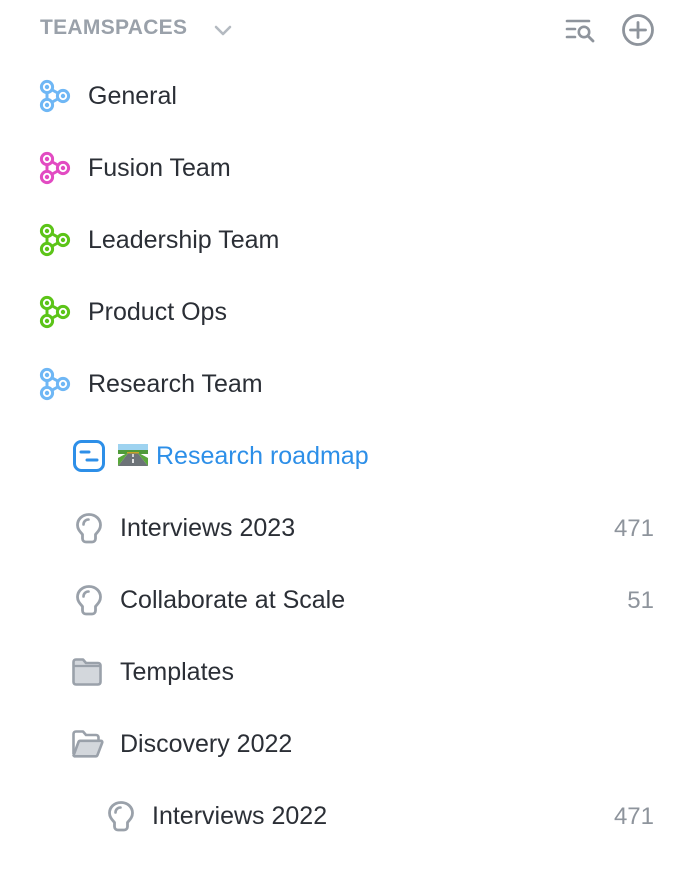  Describe the element at coordinates (350, 28) in the screenshot. I see `teamspaces-header: TEAMSPACES` at that location.